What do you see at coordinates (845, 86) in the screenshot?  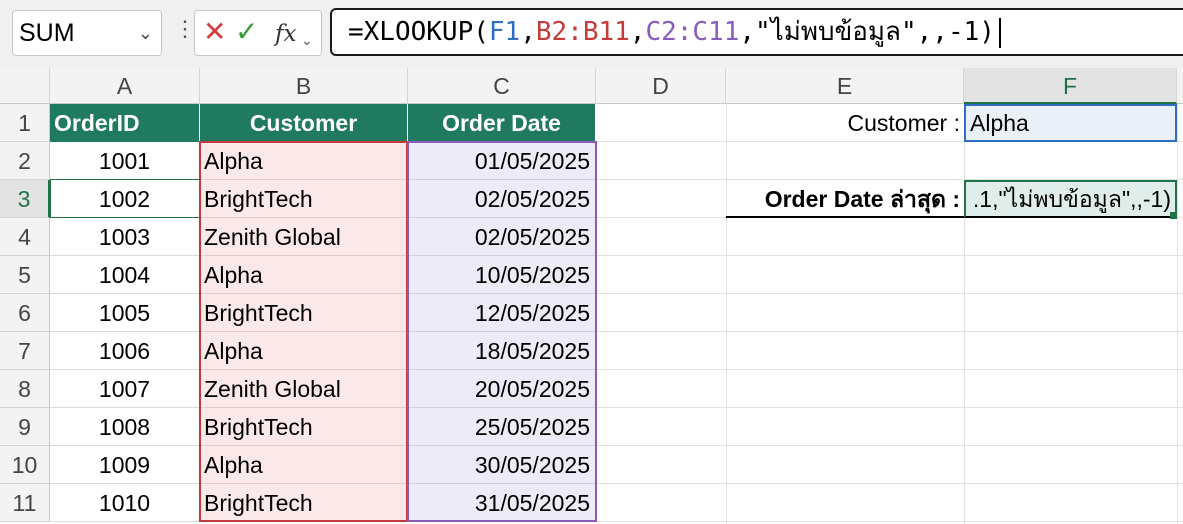 I see `column-header-e: E` at bounding box center [845, 86].